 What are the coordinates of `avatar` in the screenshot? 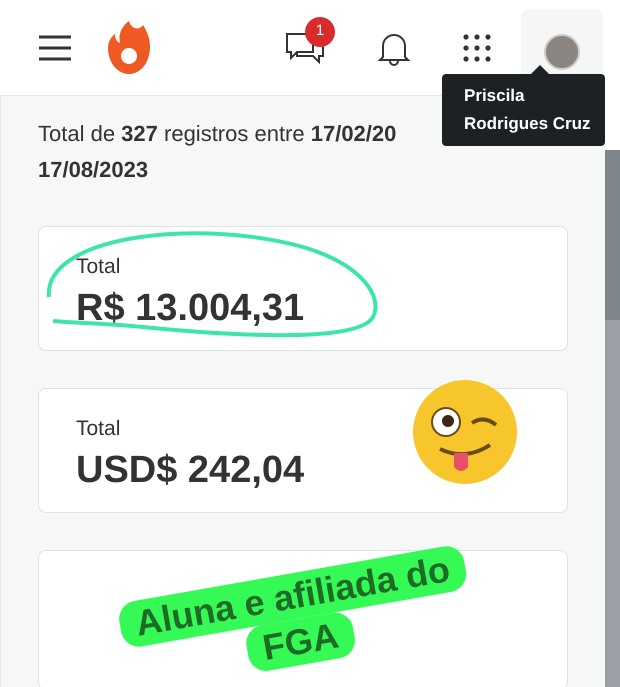 It's located at (562, 52).